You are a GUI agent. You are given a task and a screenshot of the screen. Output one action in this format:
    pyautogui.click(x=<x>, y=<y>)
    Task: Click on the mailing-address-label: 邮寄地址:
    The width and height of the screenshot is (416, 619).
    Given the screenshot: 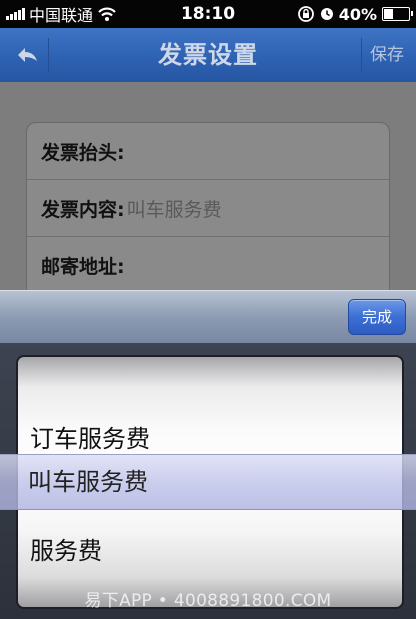 What is the action you would take?
    pyautogui.click(x=83, y=266)
    